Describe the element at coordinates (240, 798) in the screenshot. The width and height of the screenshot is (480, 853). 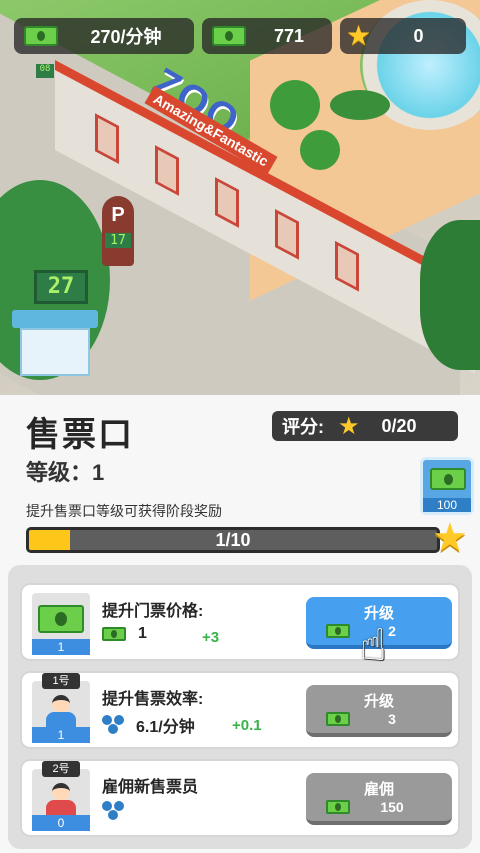
I see `hire-ticket-seller: 2号 0 雇佣新售票员 雇佣 150` at that location.